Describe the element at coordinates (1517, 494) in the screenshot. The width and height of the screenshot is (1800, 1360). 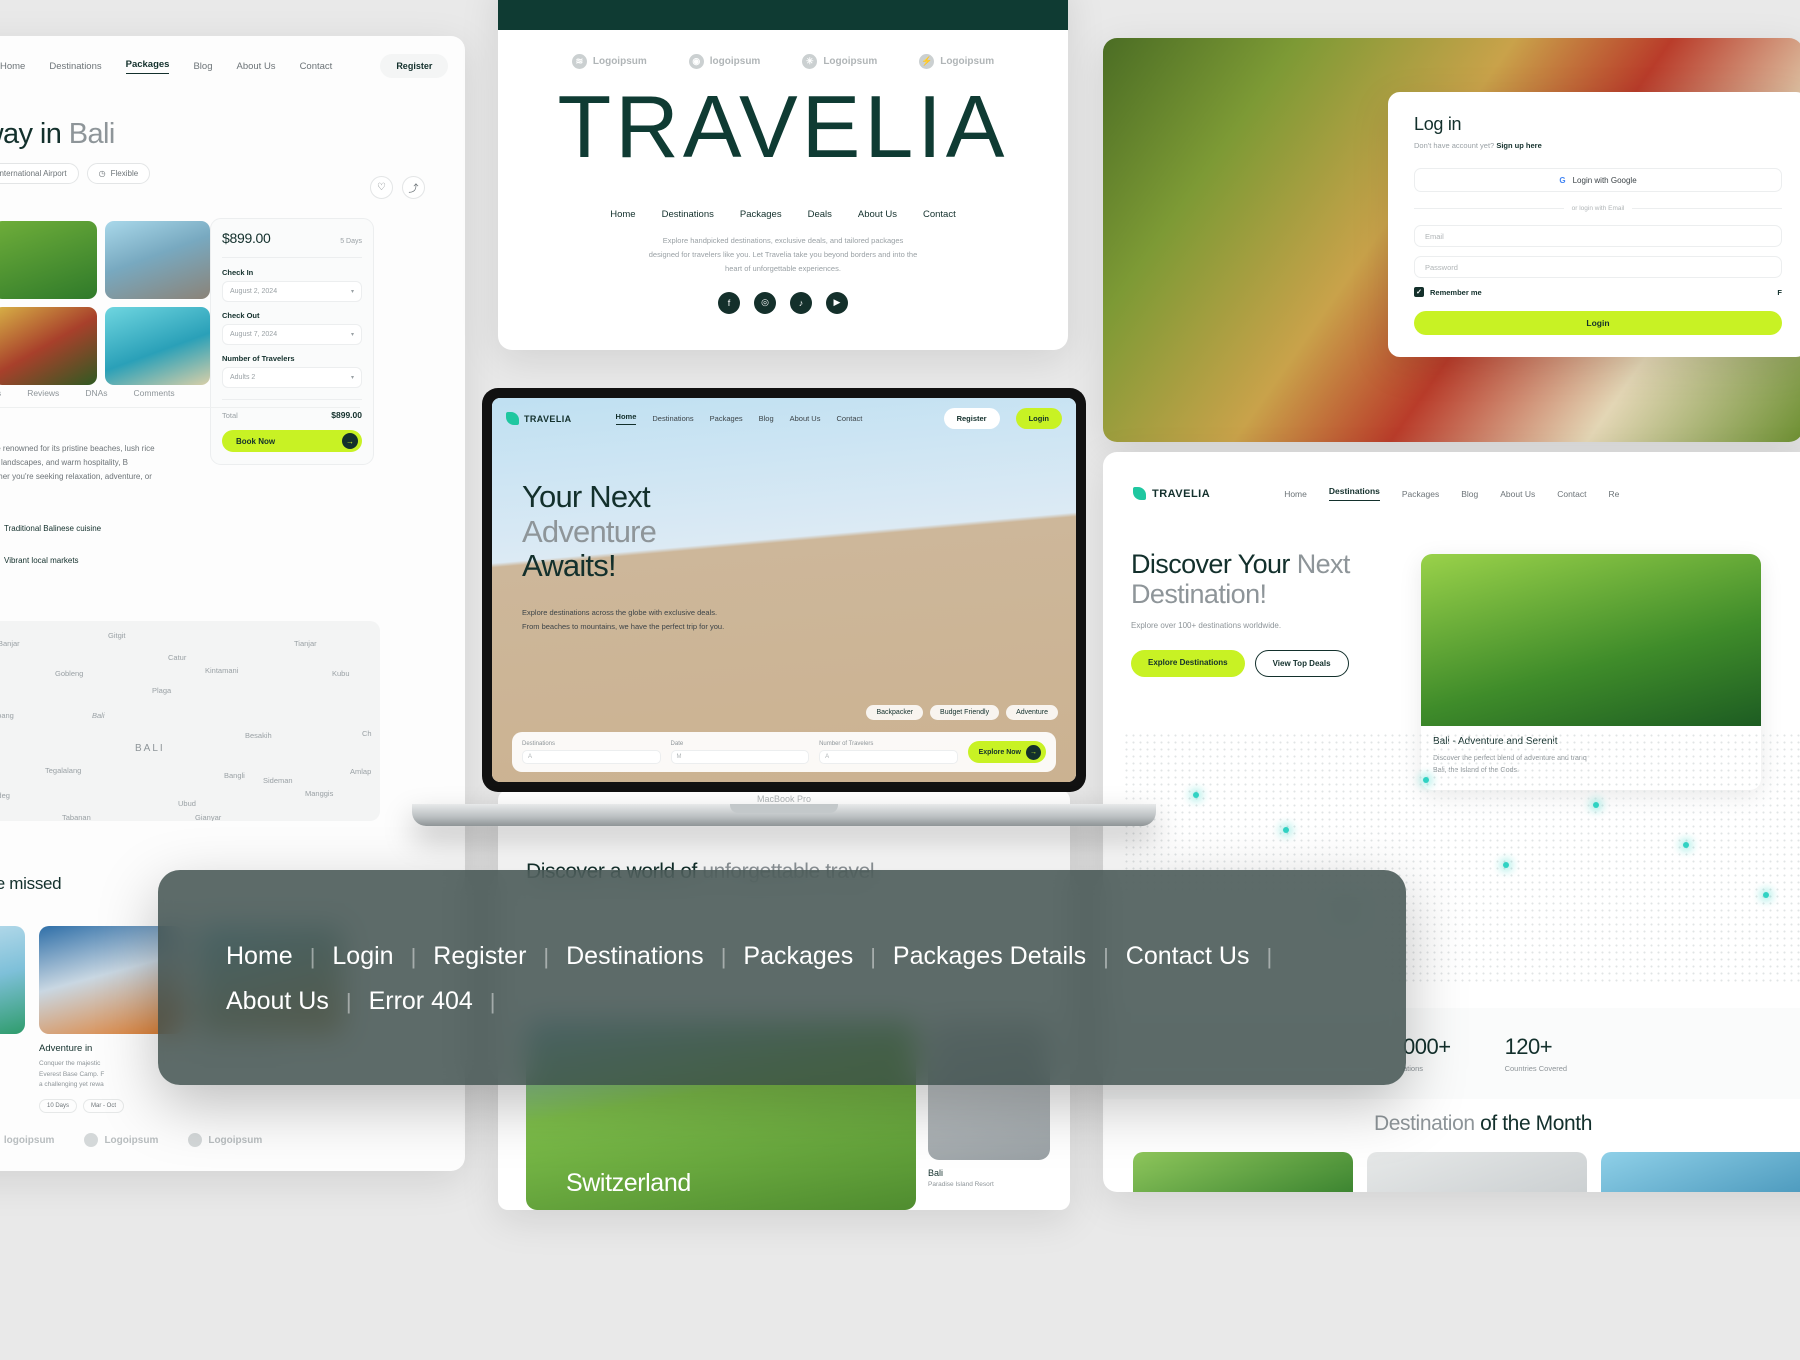
I see `dest-nav-about: About Us` at that location.